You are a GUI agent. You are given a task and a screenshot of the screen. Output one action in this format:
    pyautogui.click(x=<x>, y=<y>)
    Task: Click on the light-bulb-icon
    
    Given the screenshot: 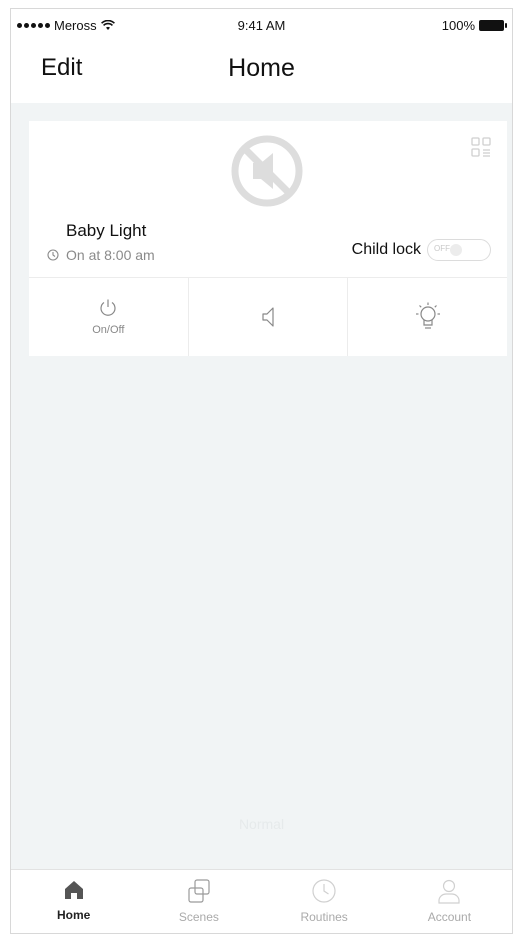 What is the action you would take?
    pyautogui.click(x=427, y=315)
    